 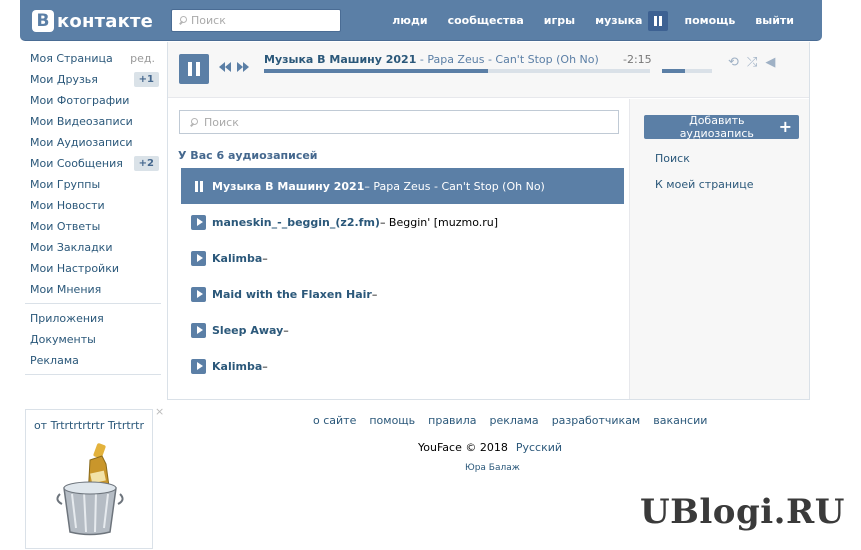 I want to click on sidebar-item-bookmarks: Мои Закладки, so click(x=93, y=247).